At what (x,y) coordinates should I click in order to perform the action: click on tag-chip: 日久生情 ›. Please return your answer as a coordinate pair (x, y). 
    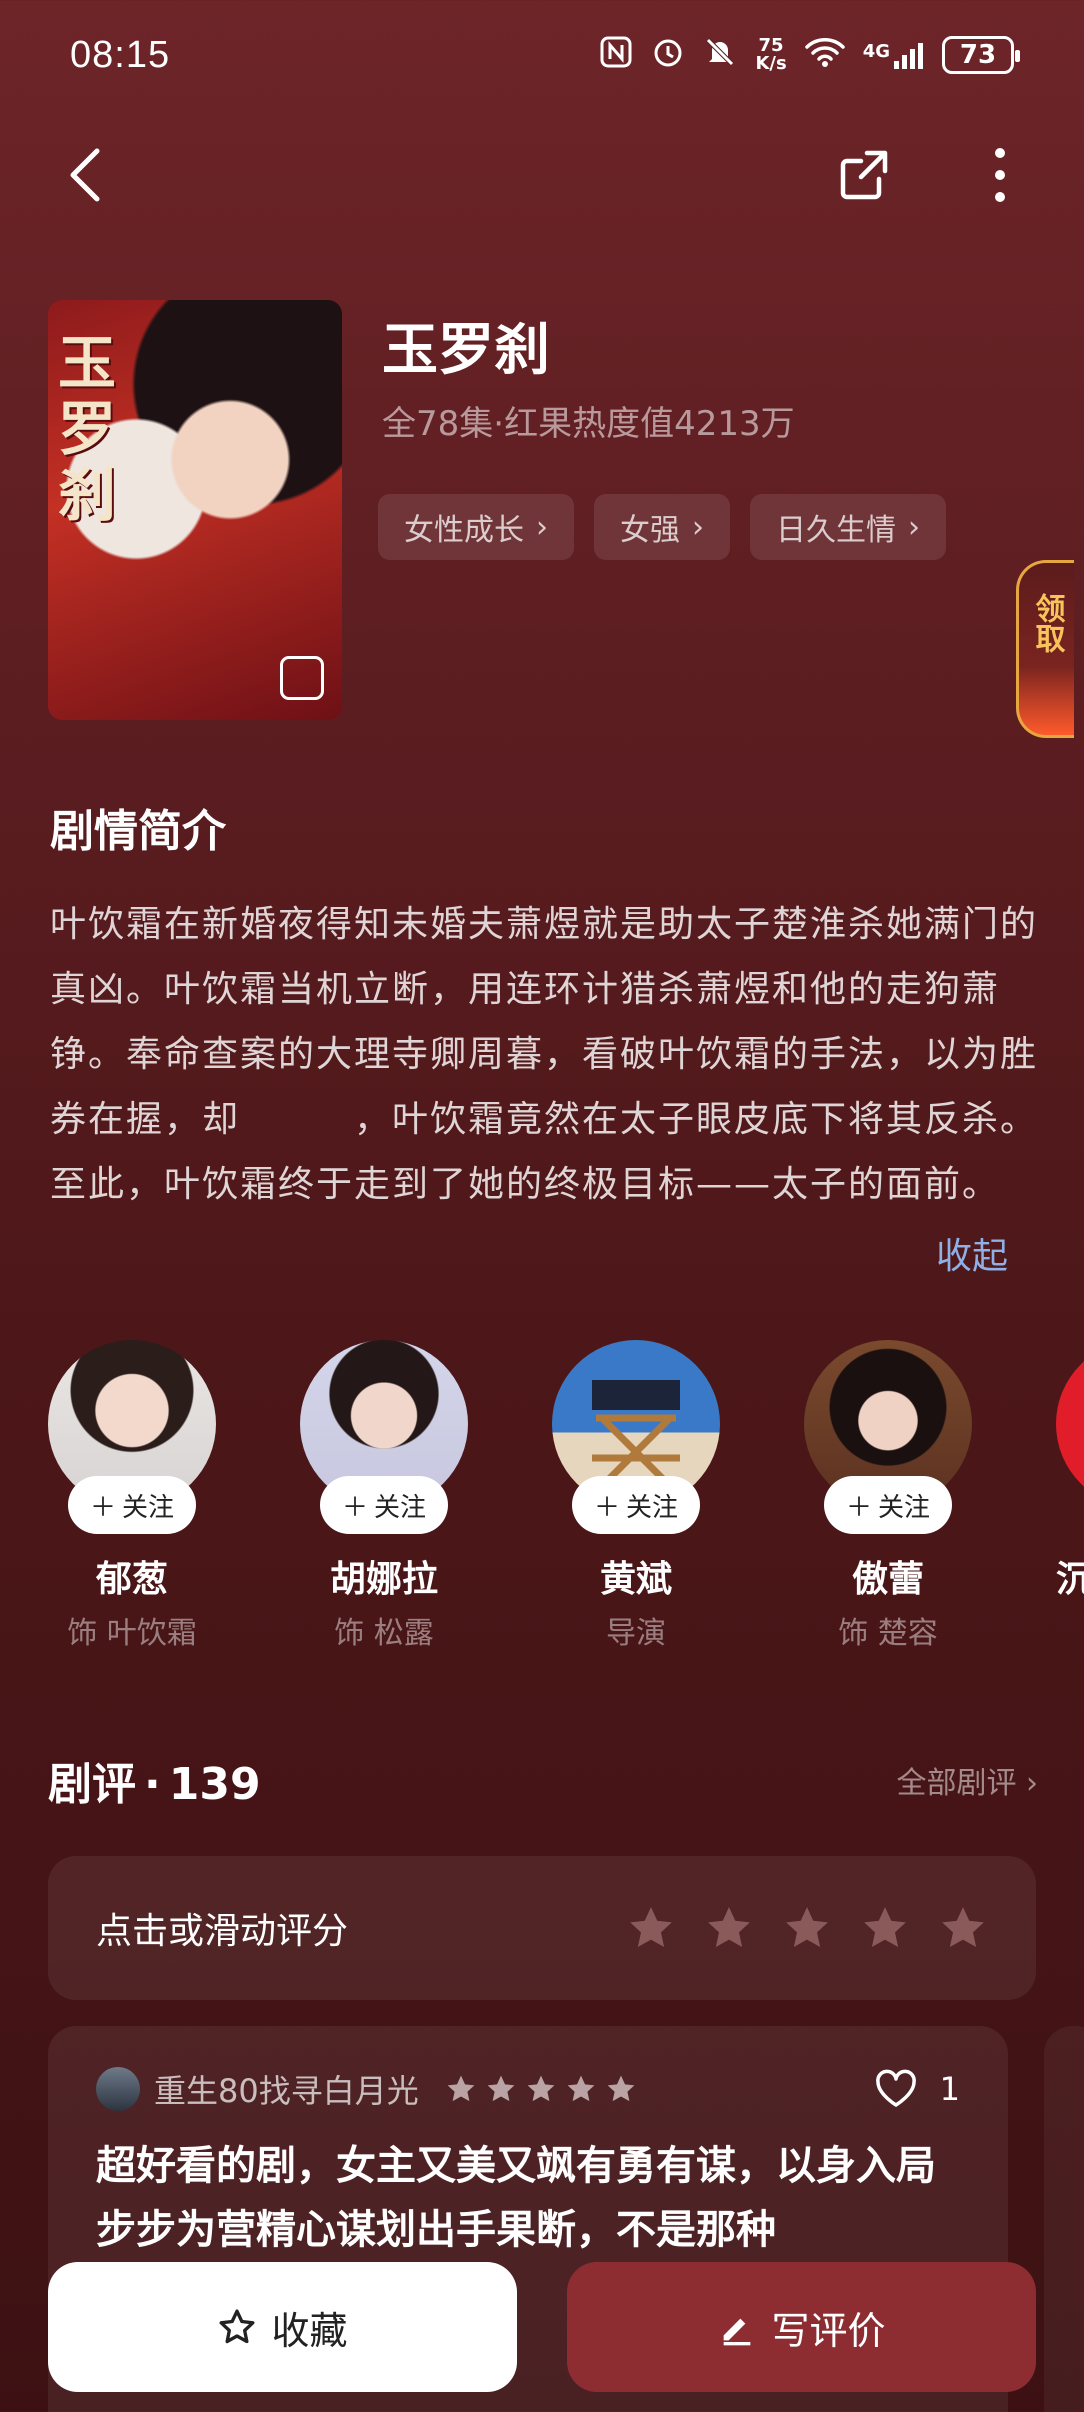
    Looking at the image, I should click on (848, 527).